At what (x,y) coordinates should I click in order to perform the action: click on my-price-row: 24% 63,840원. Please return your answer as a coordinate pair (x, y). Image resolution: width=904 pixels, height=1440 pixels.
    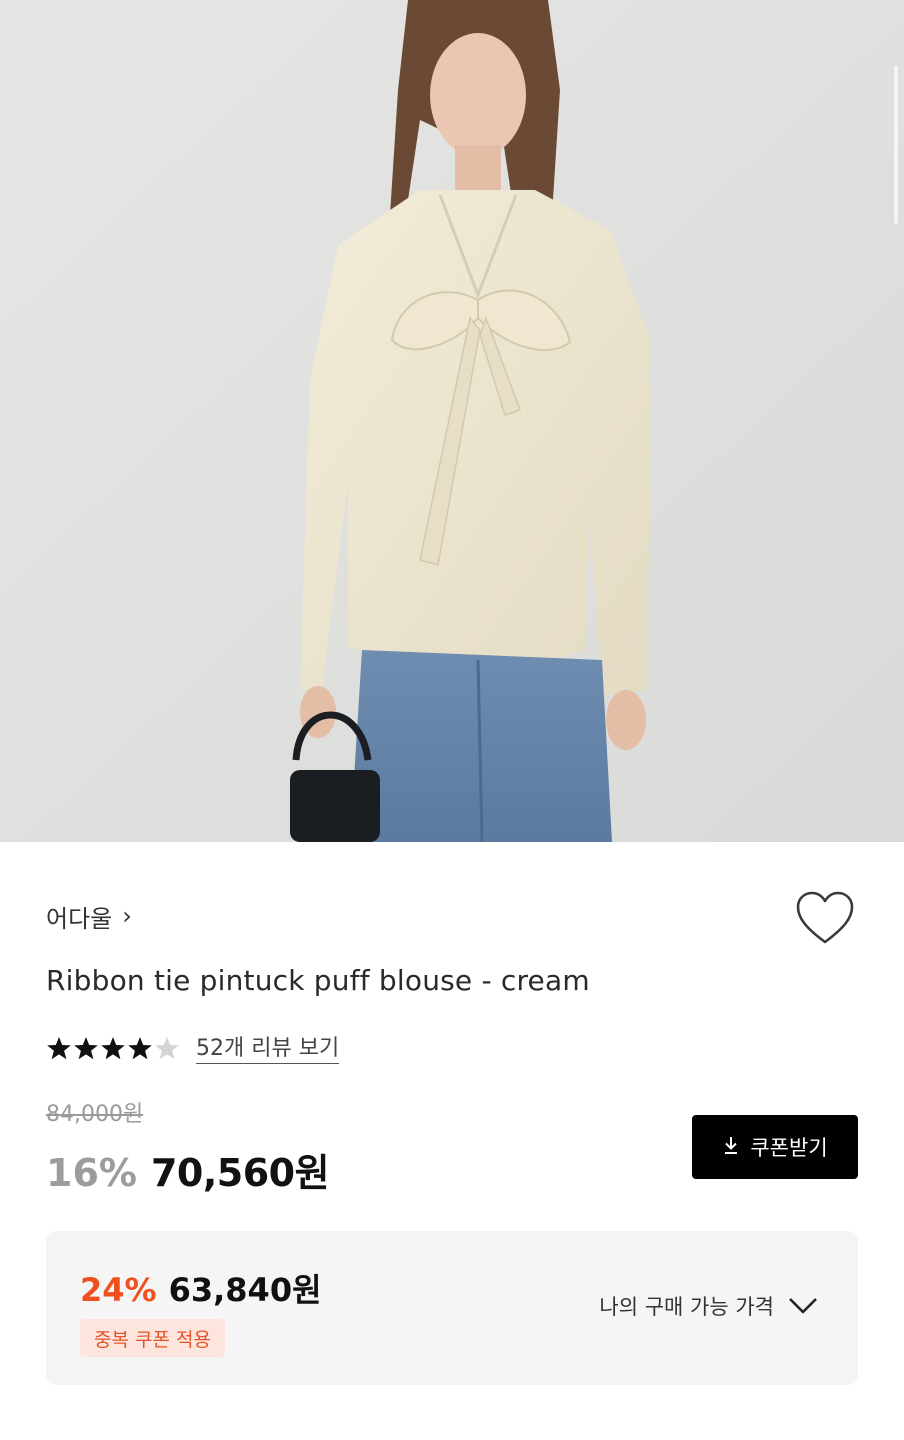
    Looking at the image, I should click on (201, 1288).